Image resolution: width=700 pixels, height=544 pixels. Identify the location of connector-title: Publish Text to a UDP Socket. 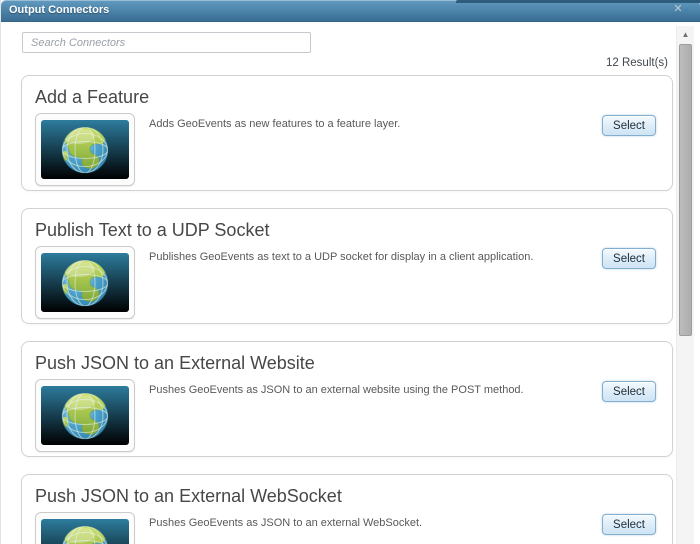
(152, 230).